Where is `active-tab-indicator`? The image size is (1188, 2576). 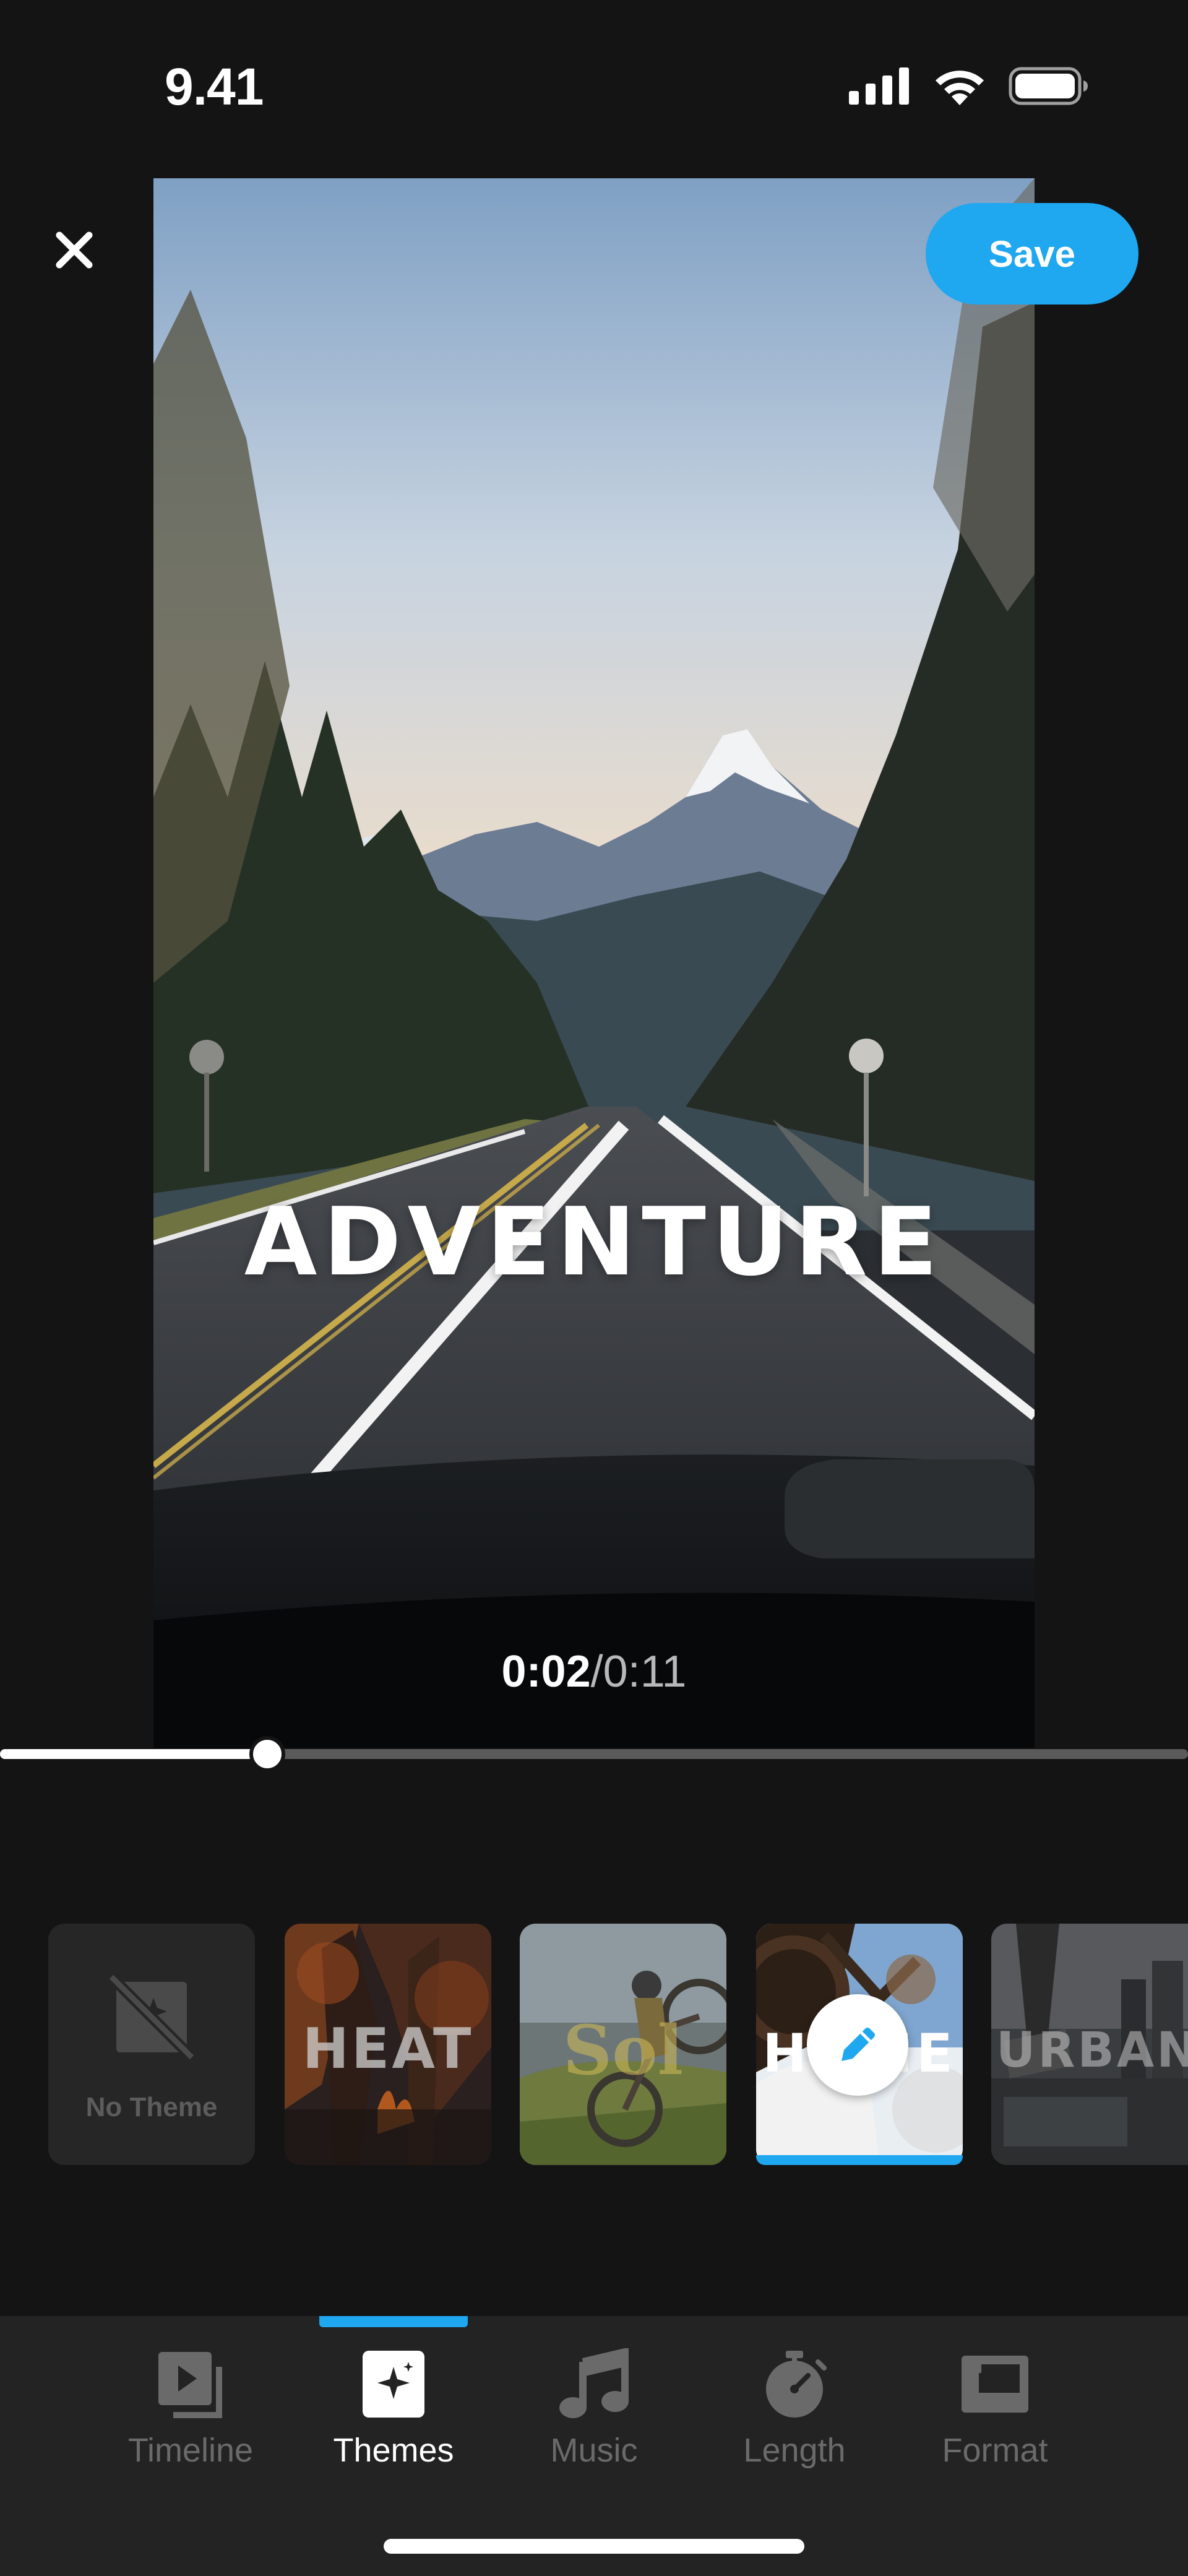
active-tab-indicator is located at coordinates (393, 2321).